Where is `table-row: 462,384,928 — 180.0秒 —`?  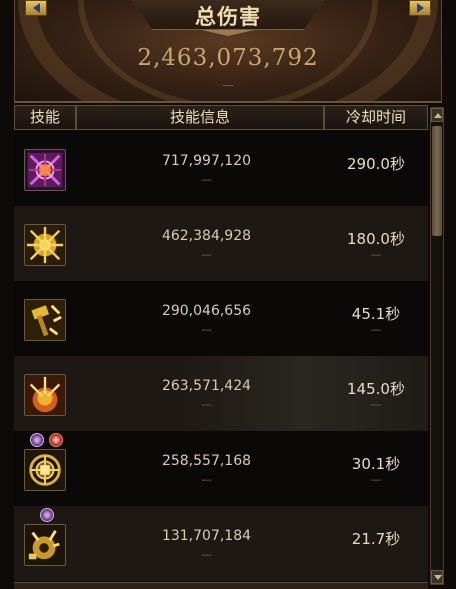 table-row: 462,384,928 — 180.0秒 — is located at coordinates (221, 243).